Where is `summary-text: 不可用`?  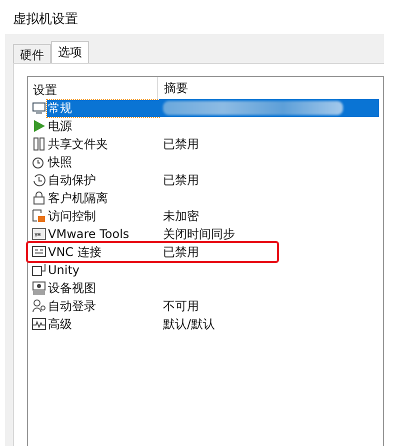
summary-text: 不可用 is located at coordinates (181, 306).